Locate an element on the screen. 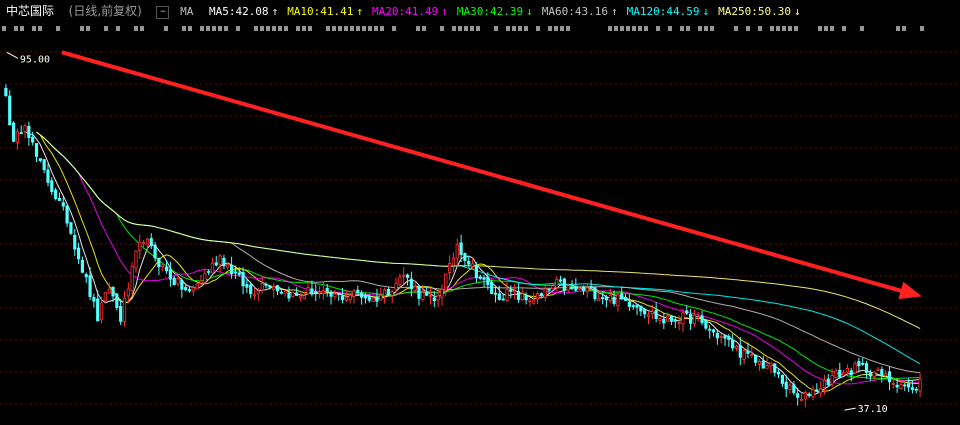 This screenshot has width=960, height=425. ma-legend-item: MA120:44.59 ↓ is located at coordinates (668, 12).